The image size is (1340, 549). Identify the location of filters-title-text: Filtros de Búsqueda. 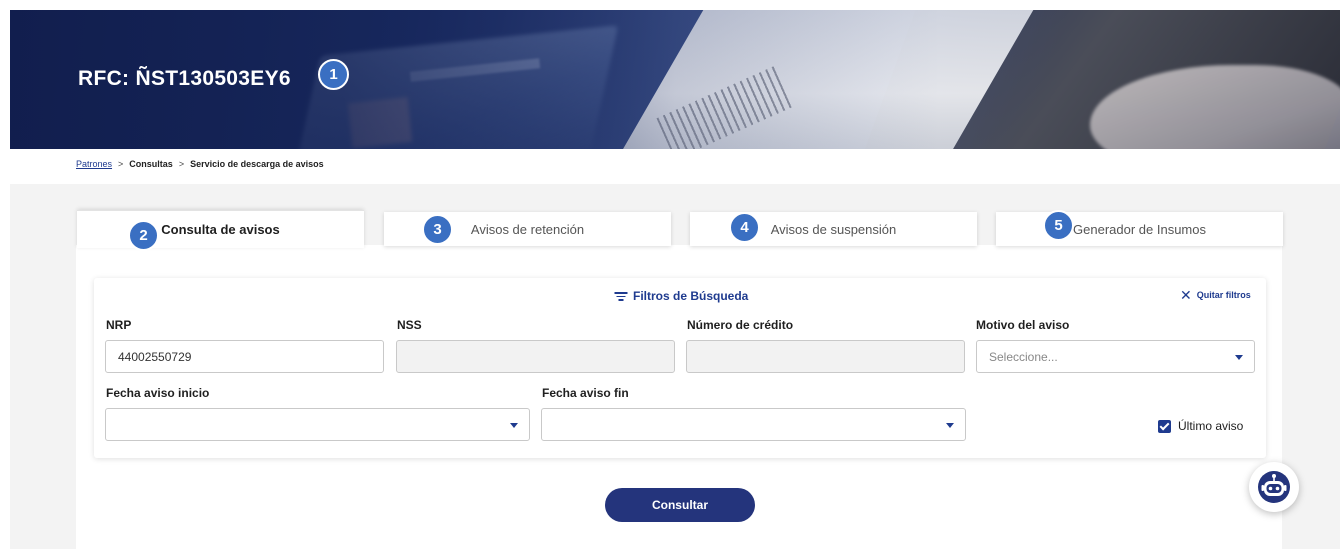
(691, 296).